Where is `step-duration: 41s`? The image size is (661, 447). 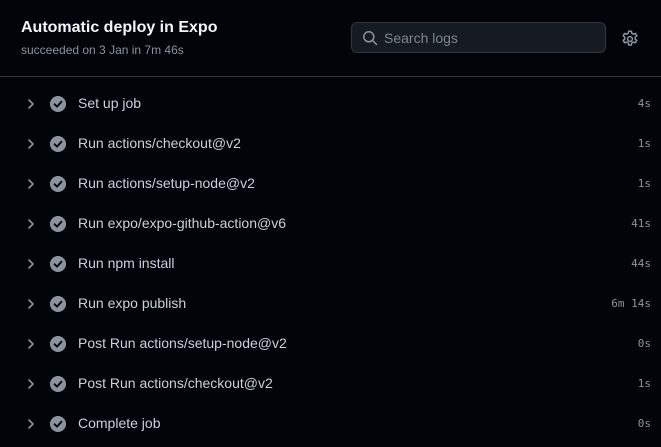 step-duration: 41s is located at coordinates (641, 223).